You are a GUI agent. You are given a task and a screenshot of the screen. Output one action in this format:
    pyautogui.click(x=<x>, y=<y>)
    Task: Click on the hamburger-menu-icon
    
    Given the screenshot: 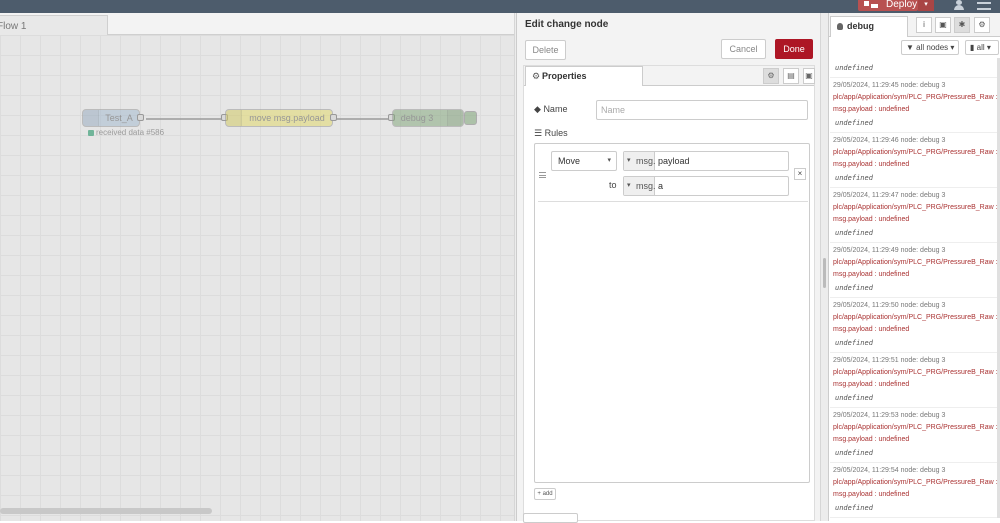 What is the action you would take?
    pyautogui.click(x=984, y=6)
    